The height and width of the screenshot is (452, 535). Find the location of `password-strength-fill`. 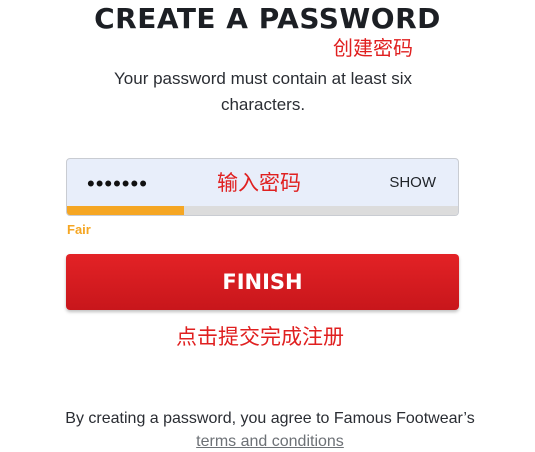

password-strength-fill is located at coordinates (126, 210).